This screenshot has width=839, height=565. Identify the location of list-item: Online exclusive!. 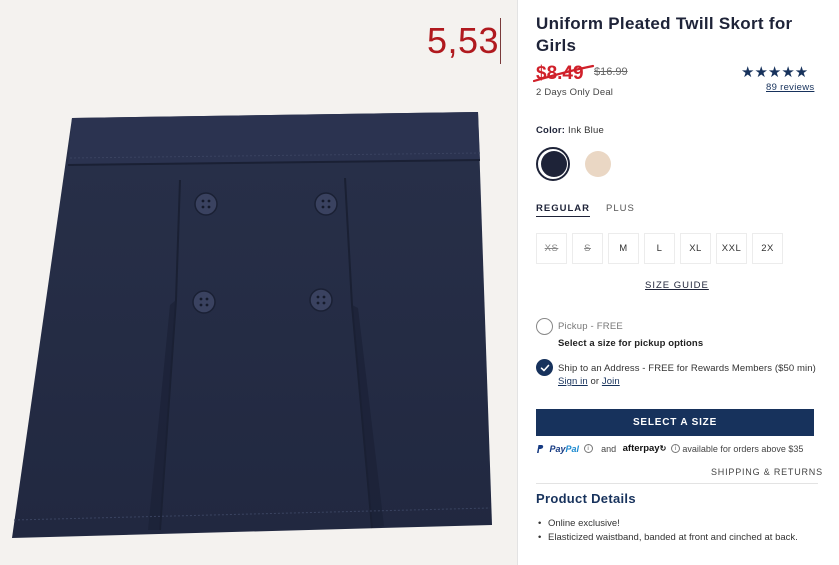
(676, 524).